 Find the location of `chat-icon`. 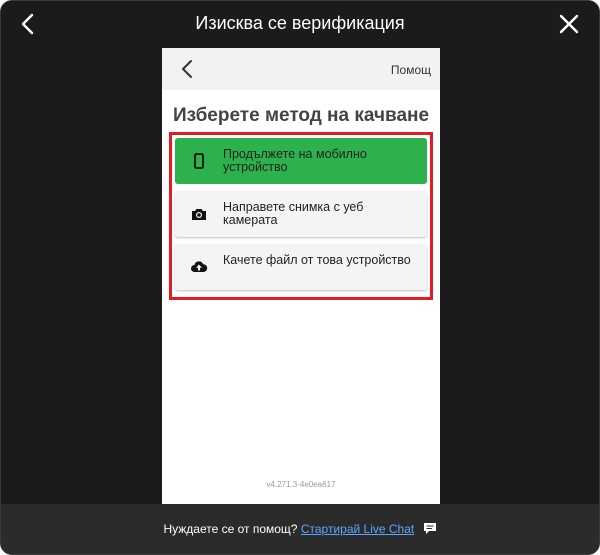

chat-icon is located at coordinates (430, 528).